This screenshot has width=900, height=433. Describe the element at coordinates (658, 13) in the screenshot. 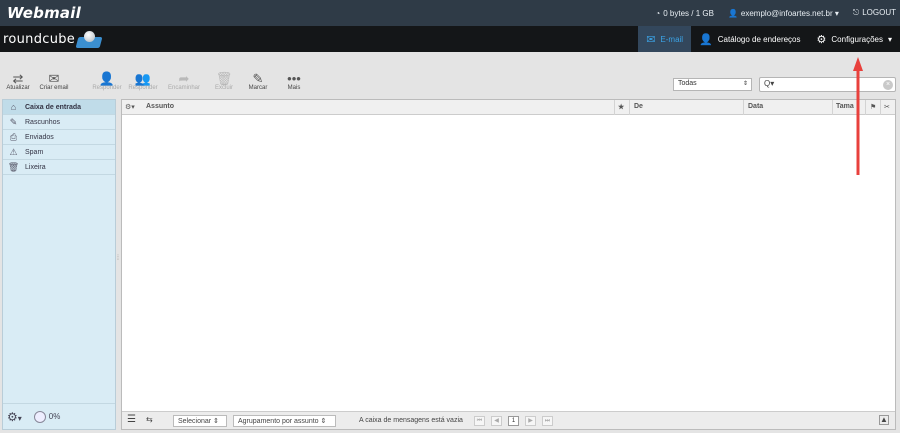

I see `clock-icon: ◔` at that location.